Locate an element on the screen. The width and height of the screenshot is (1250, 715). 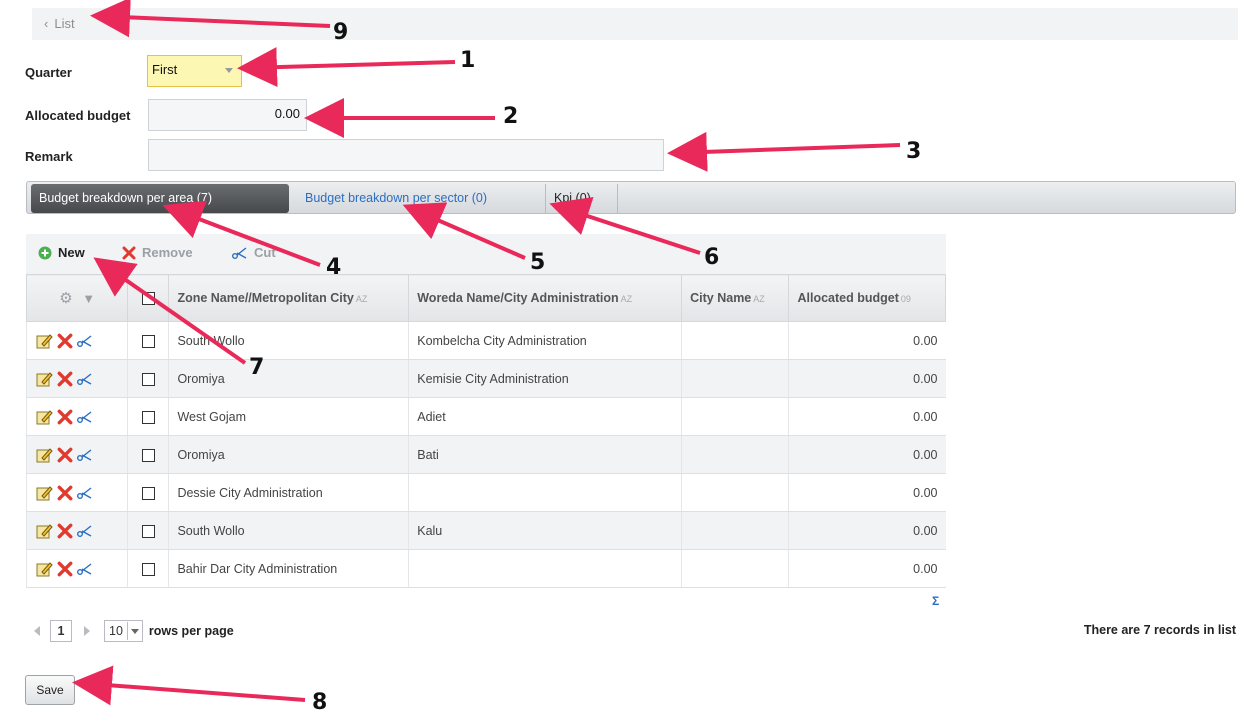
sum-icon: Σ is located at coordinates (935, 601).